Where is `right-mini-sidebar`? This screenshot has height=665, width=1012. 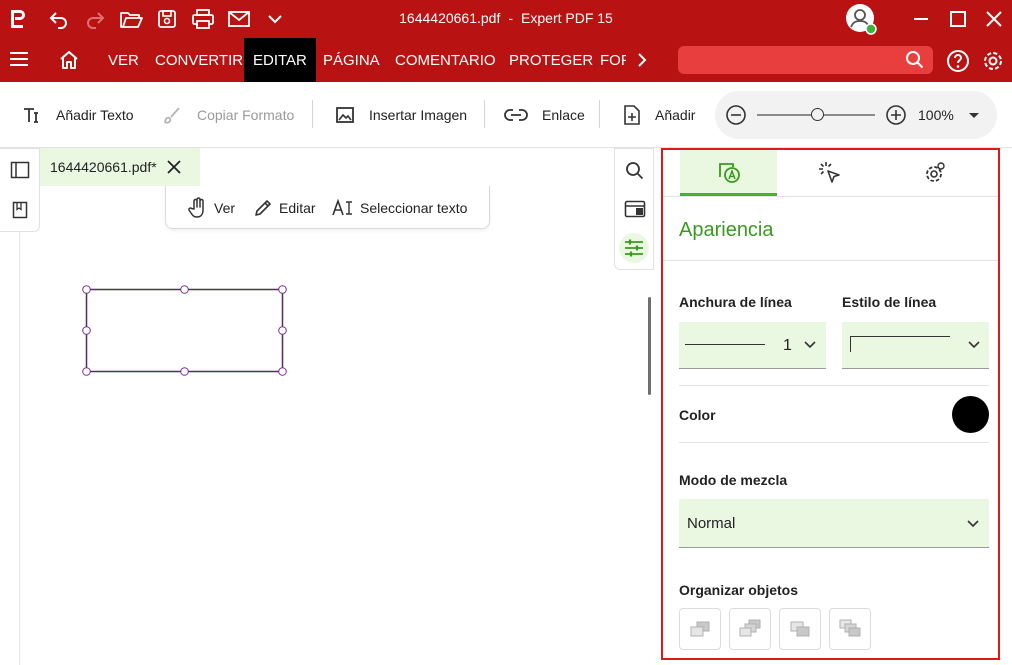 right-mini-sidebar is located at coordinates (634, 209).